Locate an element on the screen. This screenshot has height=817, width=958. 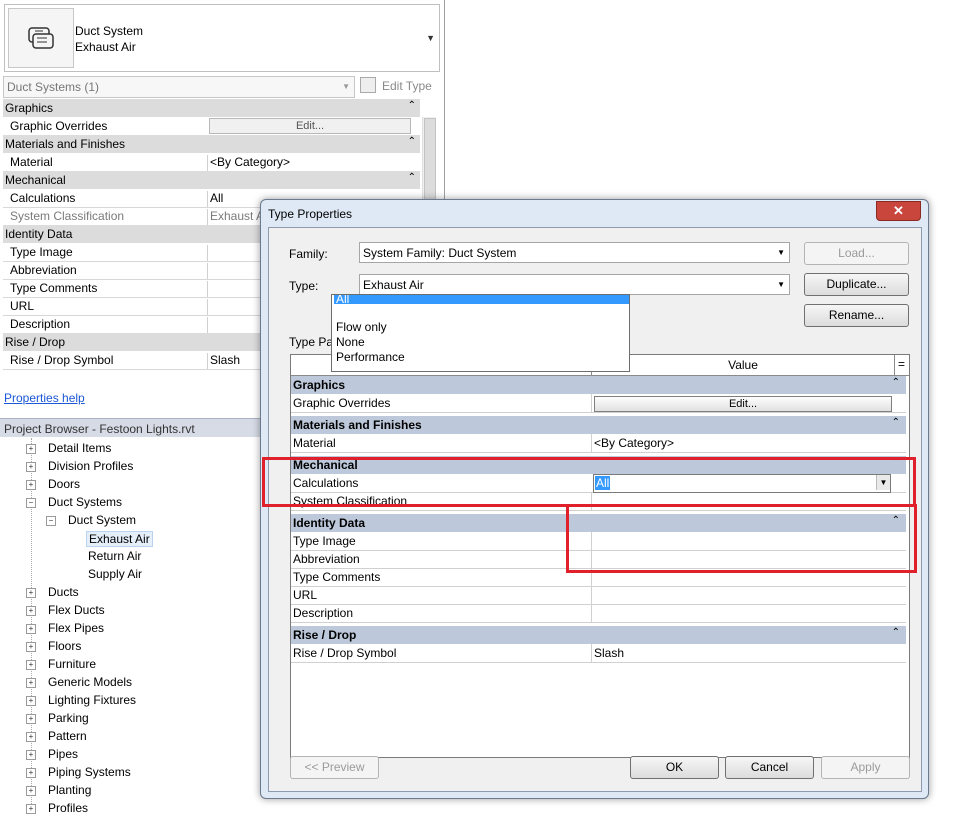
property-group-header: Graphics ⌃ is located at coordinates (211, 108).